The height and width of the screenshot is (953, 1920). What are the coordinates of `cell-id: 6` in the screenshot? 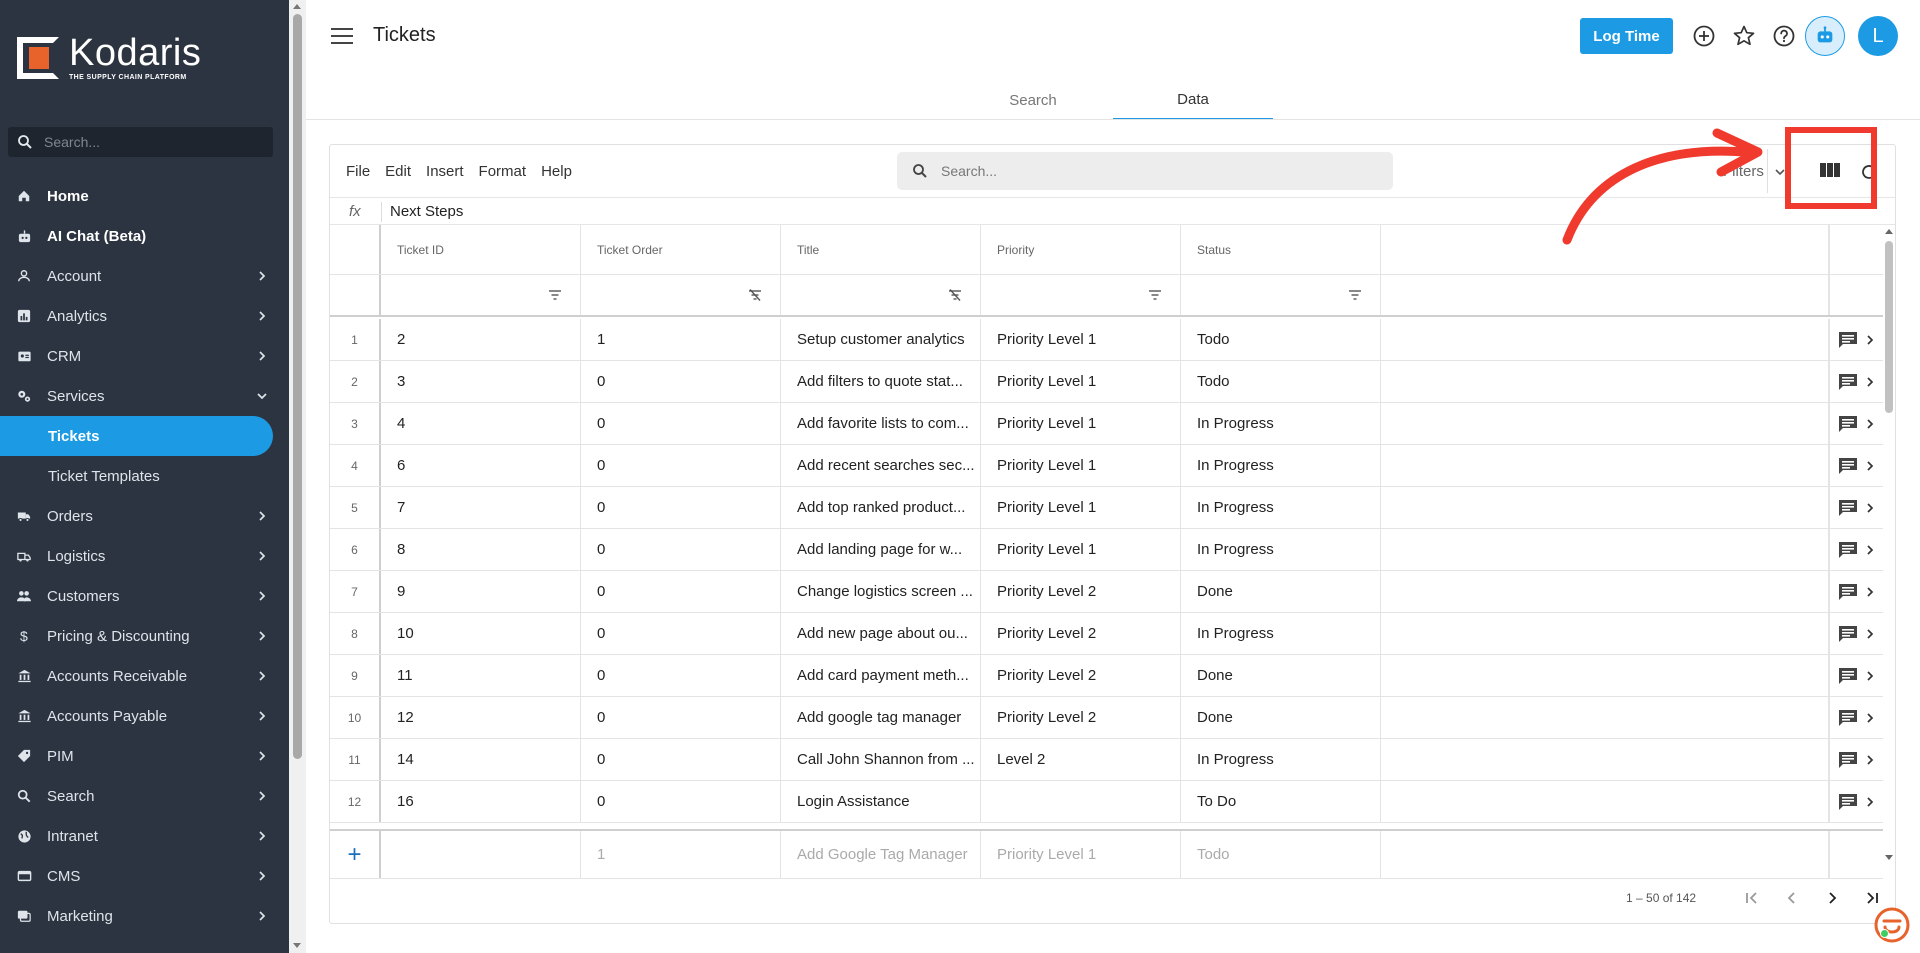 It's located at (481, 465).